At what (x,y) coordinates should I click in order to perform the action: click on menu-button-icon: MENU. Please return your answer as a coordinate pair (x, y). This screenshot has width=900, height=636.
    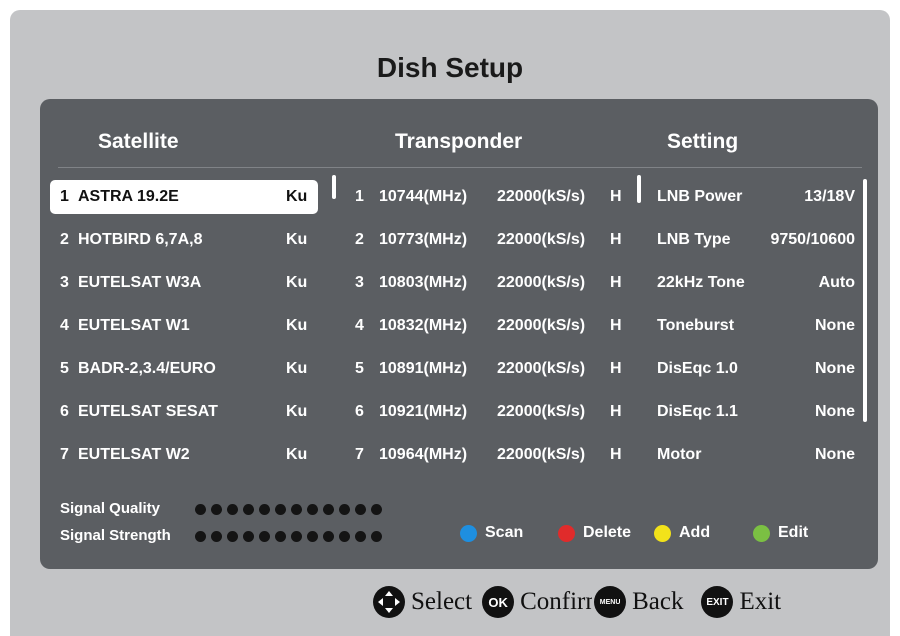
    Looking at the image, I should click on (610, 602).